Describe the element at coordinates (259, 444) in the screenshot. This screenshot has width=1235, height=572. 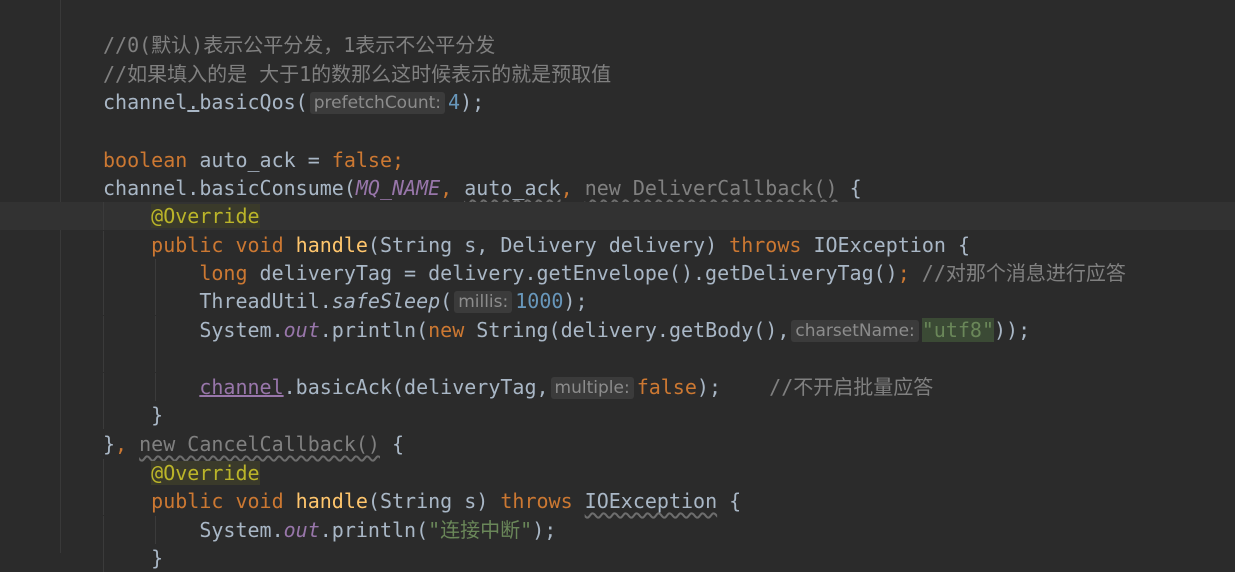
I see `anonymous-class: new CancelCallback()` at that location.